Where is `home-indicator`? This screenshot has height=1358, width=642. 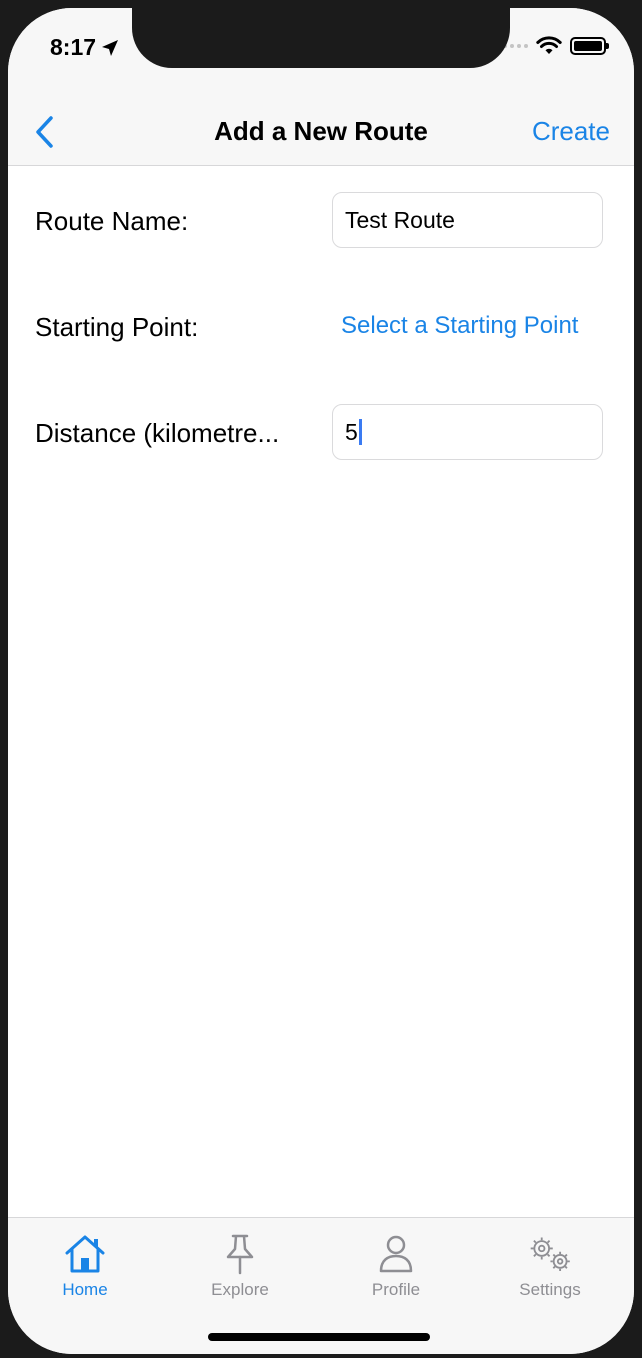
home-indicator is located at coordinates (319, 1337).